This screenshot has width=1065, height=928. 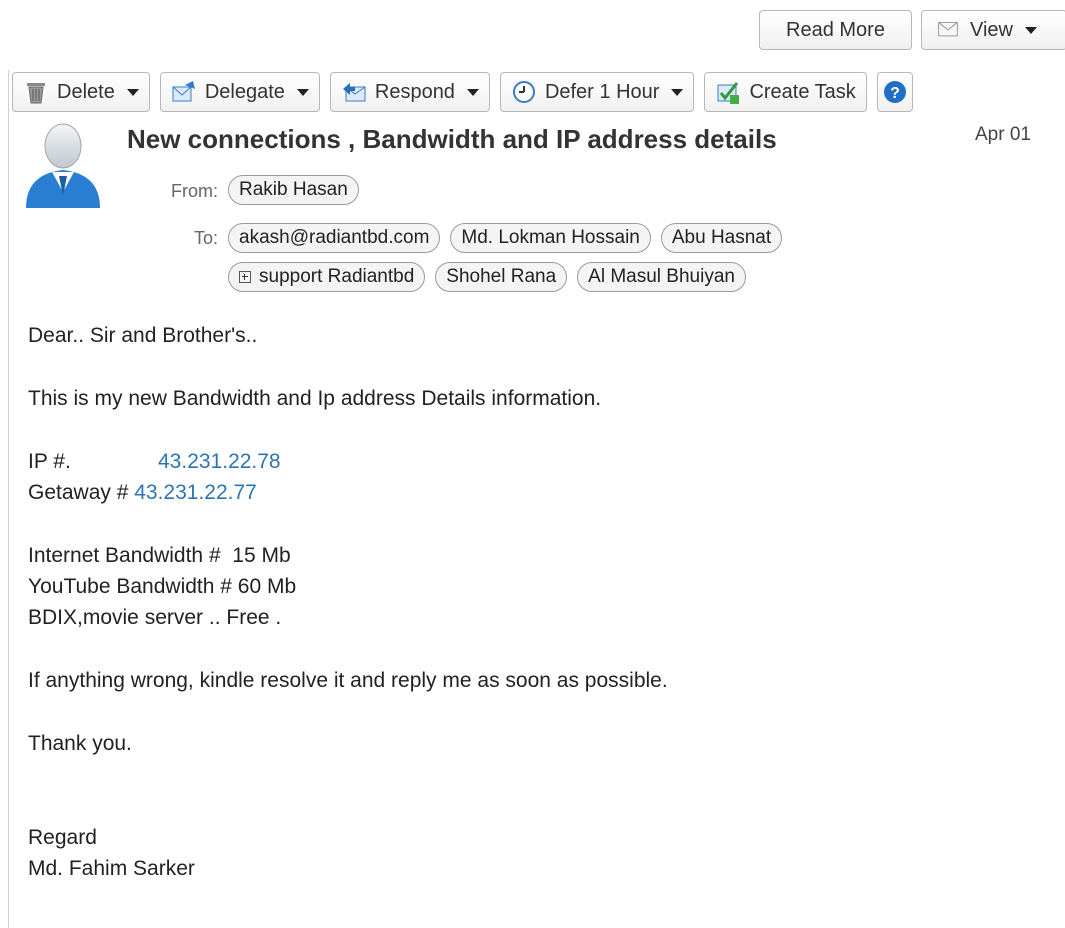 What do you see at coordinates (219, 461) in the screenshot?
I see `ip-value: 43.231.22.78` at bounding box center [219, 461].